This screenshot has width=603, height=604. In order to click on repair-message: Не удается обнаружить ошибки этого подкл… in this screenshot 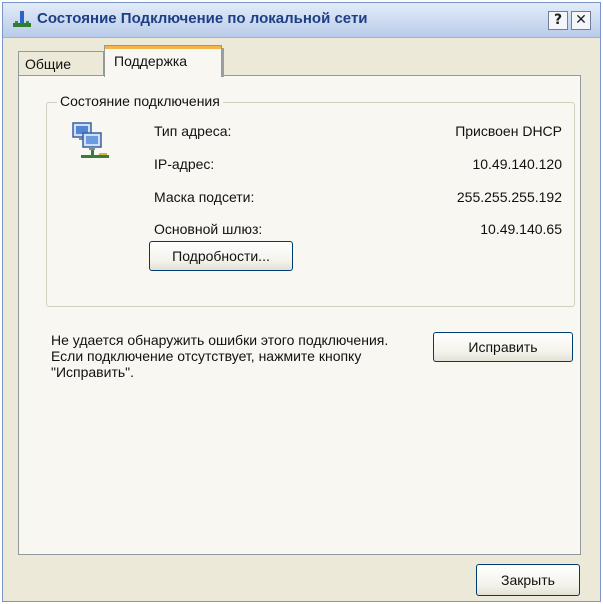, I will do `click(220, 356)`.